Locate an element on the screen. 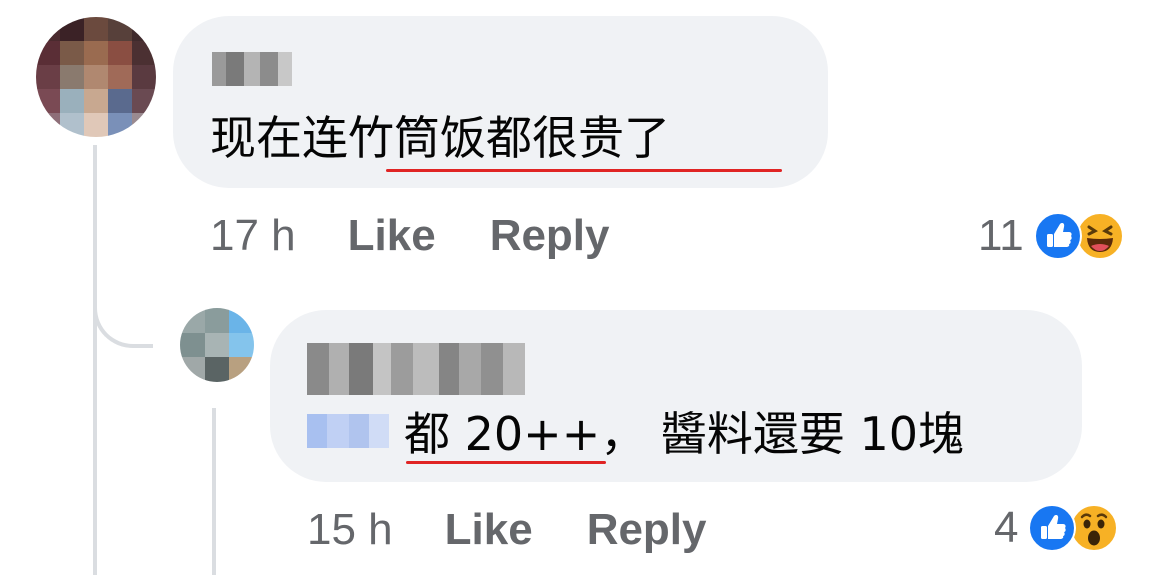 The image size is (1170, 575). reply-thread-line is located at coordinates (214, 491).